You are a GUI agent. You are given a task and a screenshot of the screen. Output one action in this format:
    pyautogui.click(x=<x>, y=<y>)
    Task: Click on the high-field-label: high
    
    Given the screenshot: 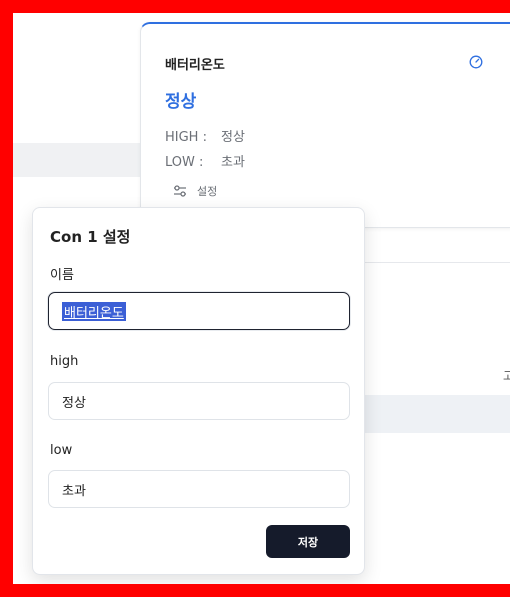 What is the action you would take?
    pyautogui.click(x=64, y=361)
    